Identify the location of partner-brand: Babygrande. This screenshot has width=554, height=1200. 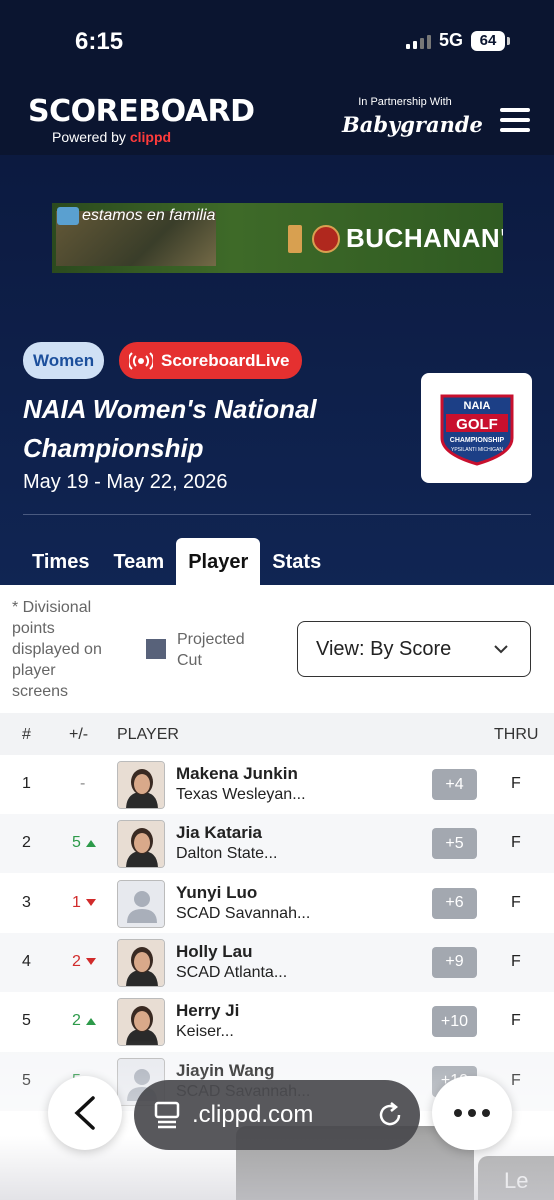
(412, 124).